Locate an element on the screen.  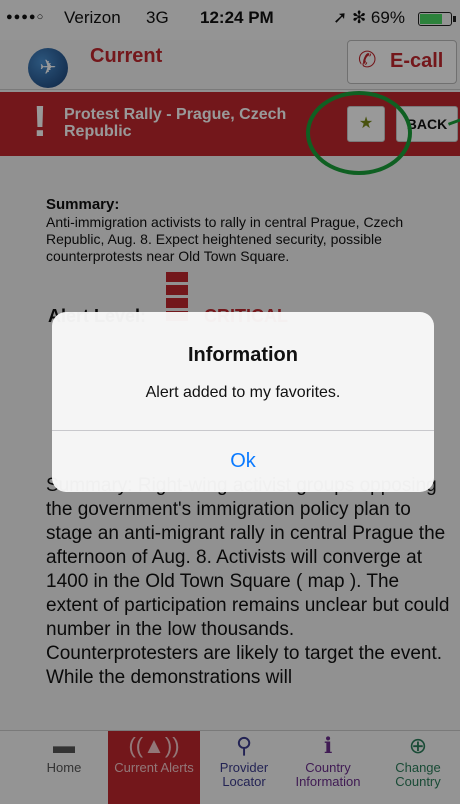
dialog-title: Information is located at coordinates (243, 355).